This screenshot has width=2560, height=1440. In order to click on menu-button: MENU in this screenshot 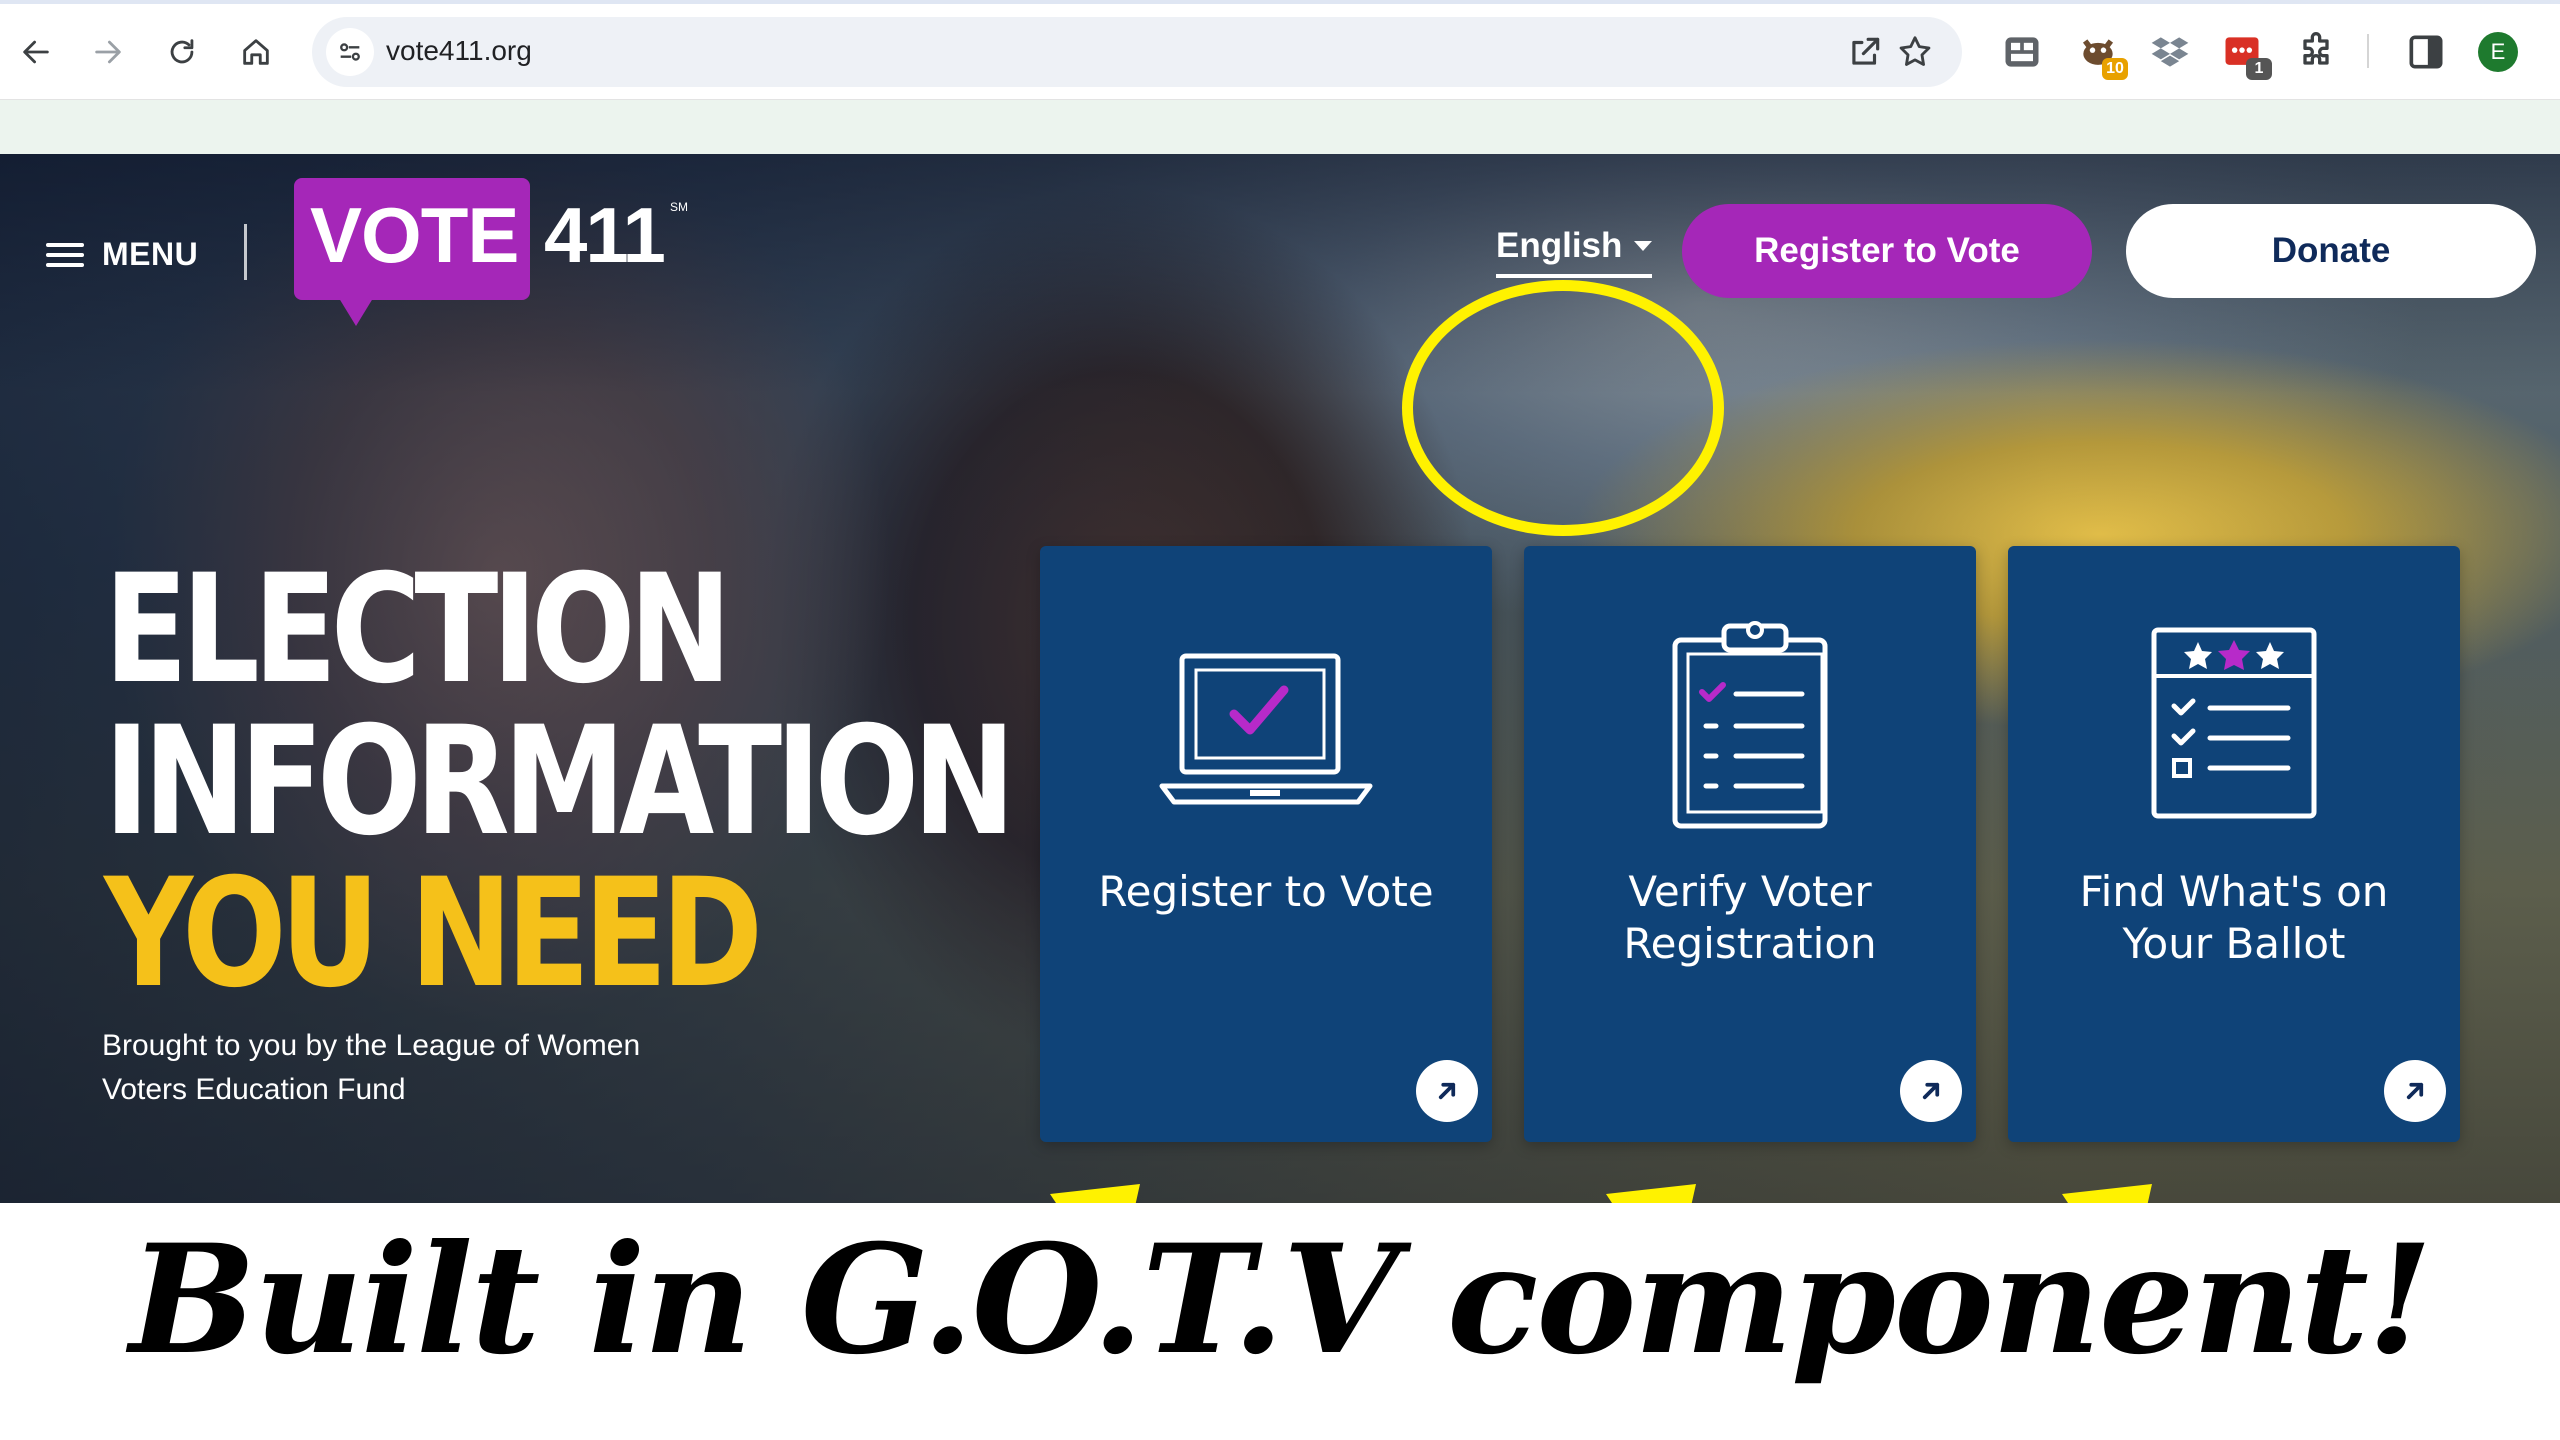, I will do `click(122, 254)`.